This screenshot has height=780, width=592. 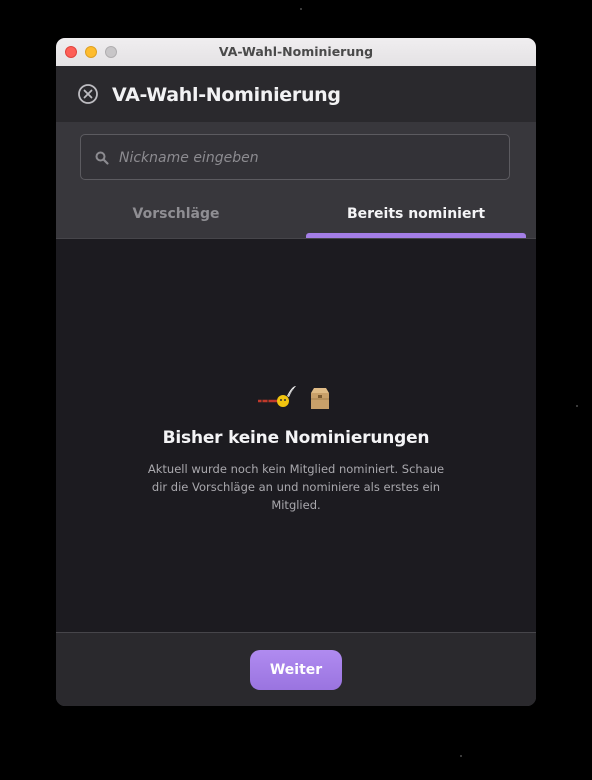 I want to click on window-titlebar: VA-Wahl-Nominierung, so click(x=296, y=52).